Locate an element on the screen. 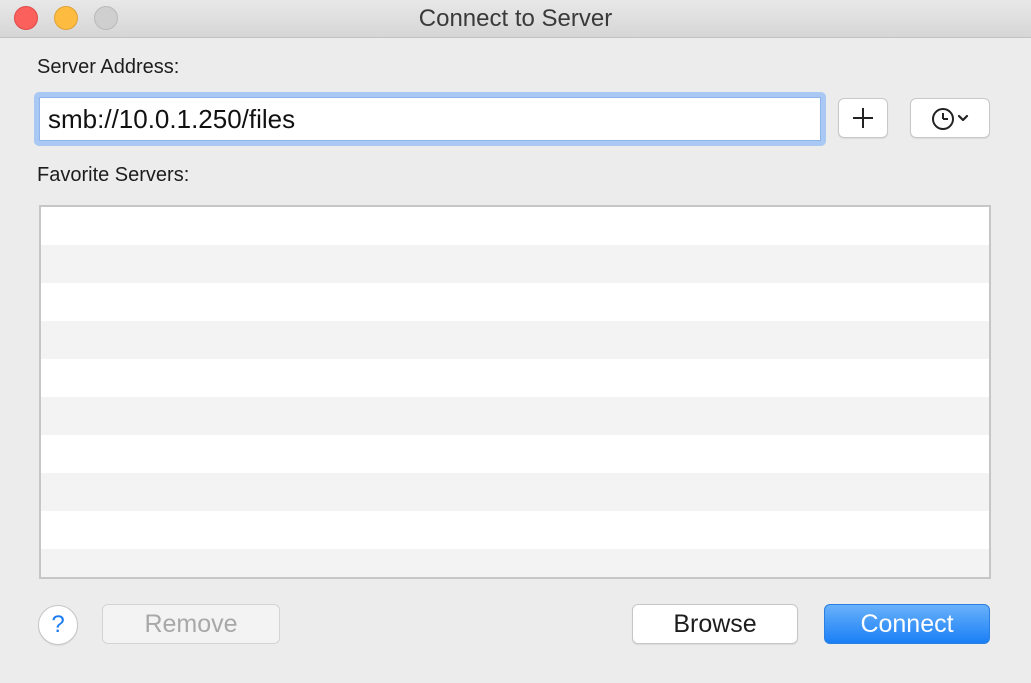 The image size is (1031, 683). plus-icon is located at coordinates (863, 118).